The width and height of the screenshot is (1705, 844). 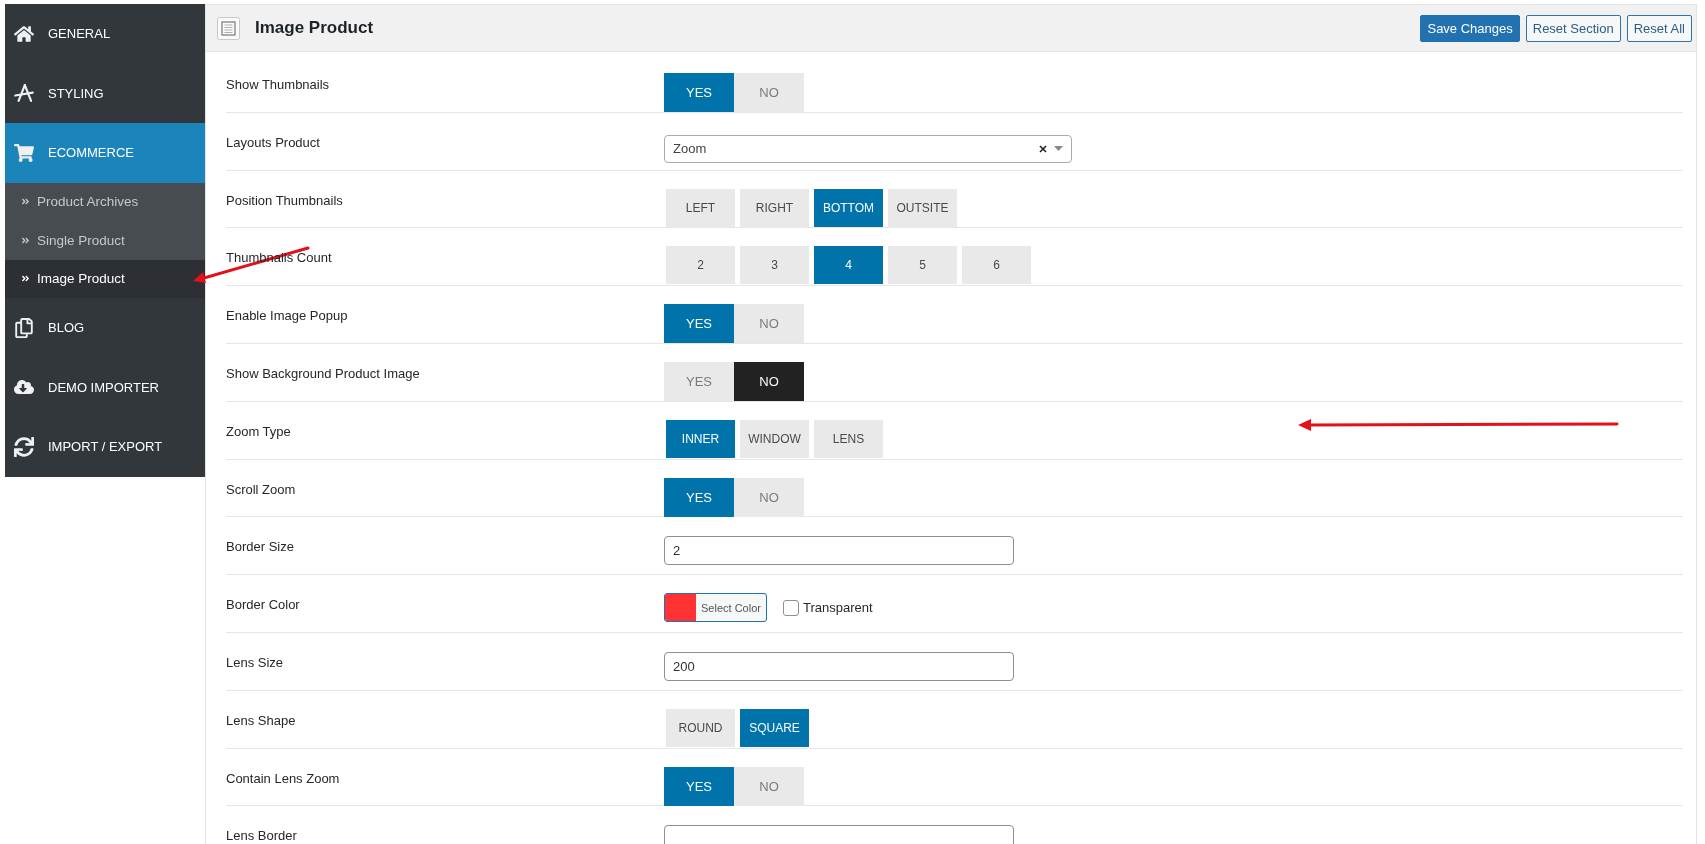 I want to click on option-button: ROUND, so click(x=700, y=727).